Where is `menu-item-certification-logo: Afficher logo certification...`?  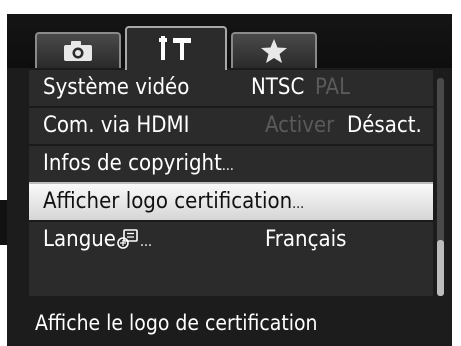 menu-item-certification-logo: Afficher logo certification... is located at coordinates (231, 201).